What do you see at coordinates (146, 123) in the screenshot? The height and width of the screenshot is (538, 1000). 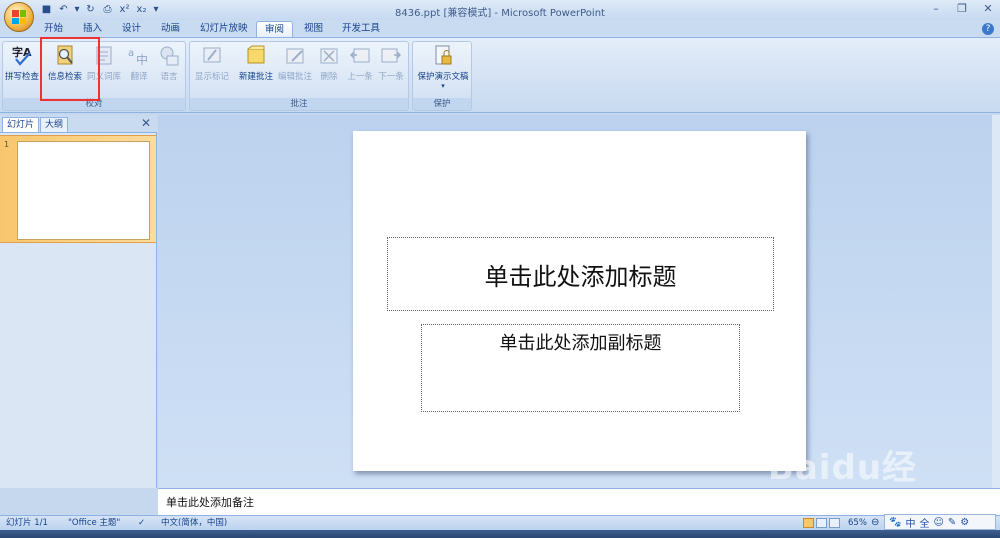 I see `close-panel-icon: ✕` at bounding box center [146, 123].